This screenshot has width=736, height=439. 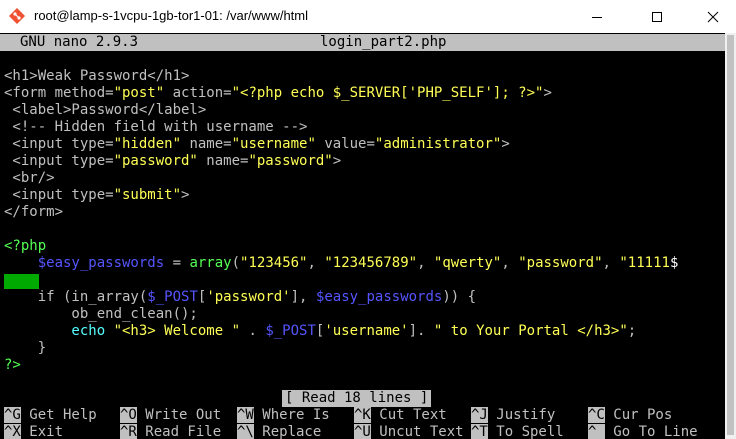 I want to click on shortcut-read-file: ^R Read File, so click(x=170, y=431).